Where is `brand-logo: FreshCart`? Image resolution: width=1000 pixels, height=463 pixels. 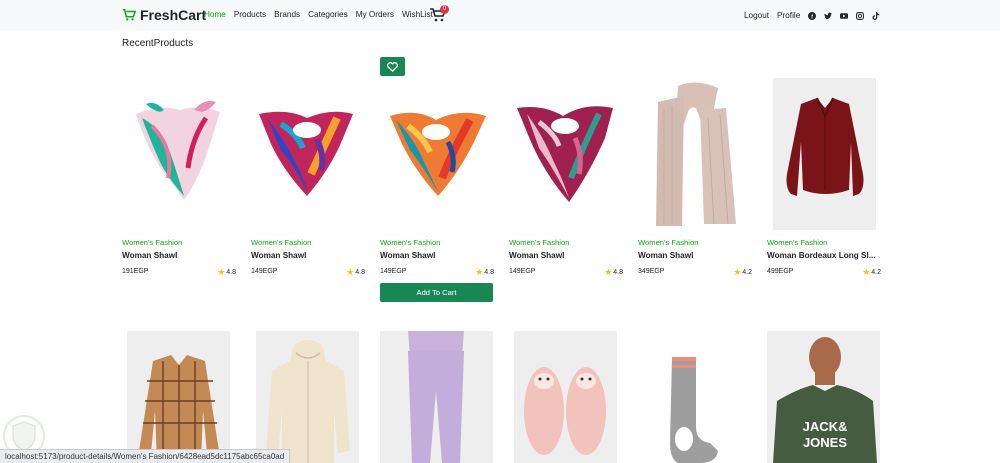
brand-logo: FreshCart is located at coordinates (164, 15).